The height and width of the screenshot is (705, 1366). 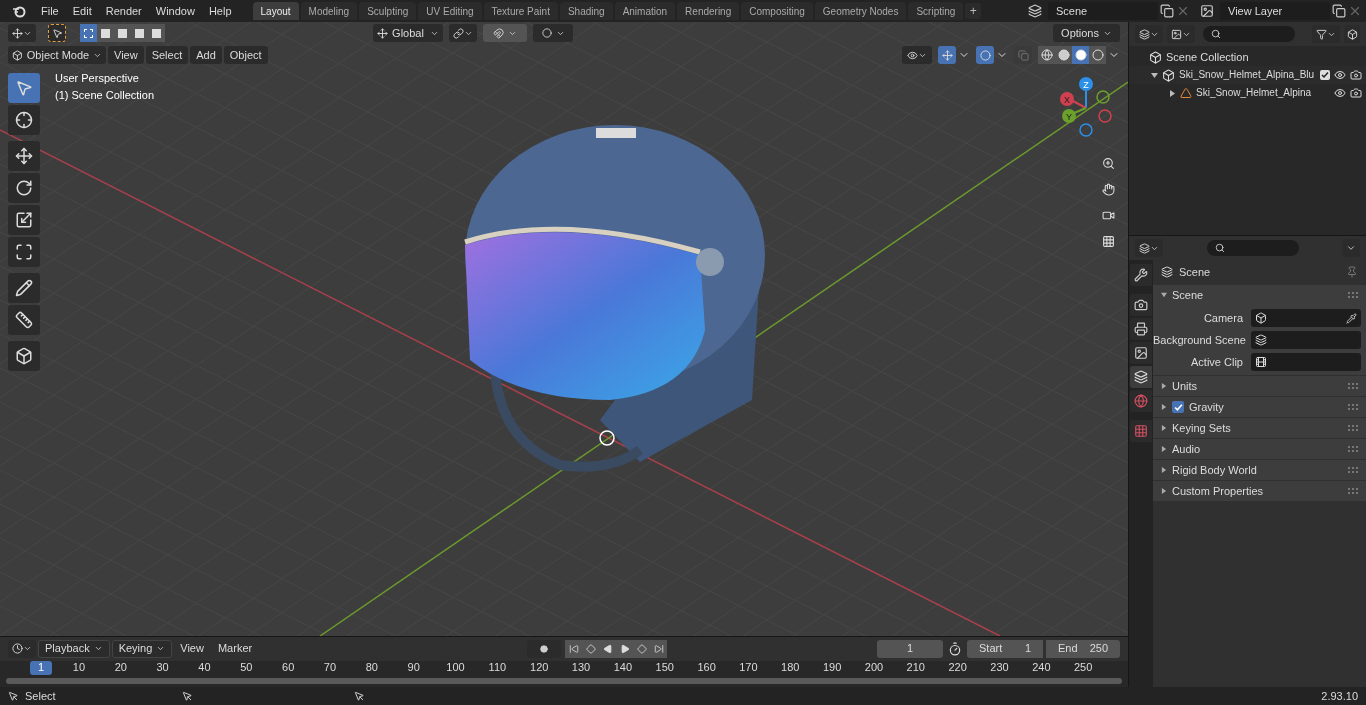 I want to click on version-text: 2.93.10, so click(x=1339, y=696).